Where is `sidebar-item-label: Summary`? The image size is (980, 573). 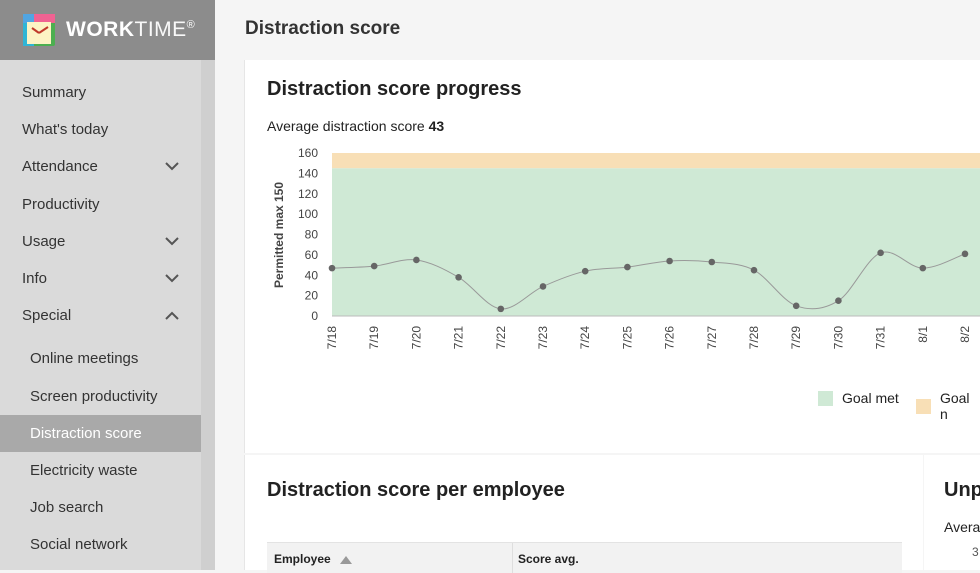 sidebar-item-label: Summary is located at coordinates (54, 92).